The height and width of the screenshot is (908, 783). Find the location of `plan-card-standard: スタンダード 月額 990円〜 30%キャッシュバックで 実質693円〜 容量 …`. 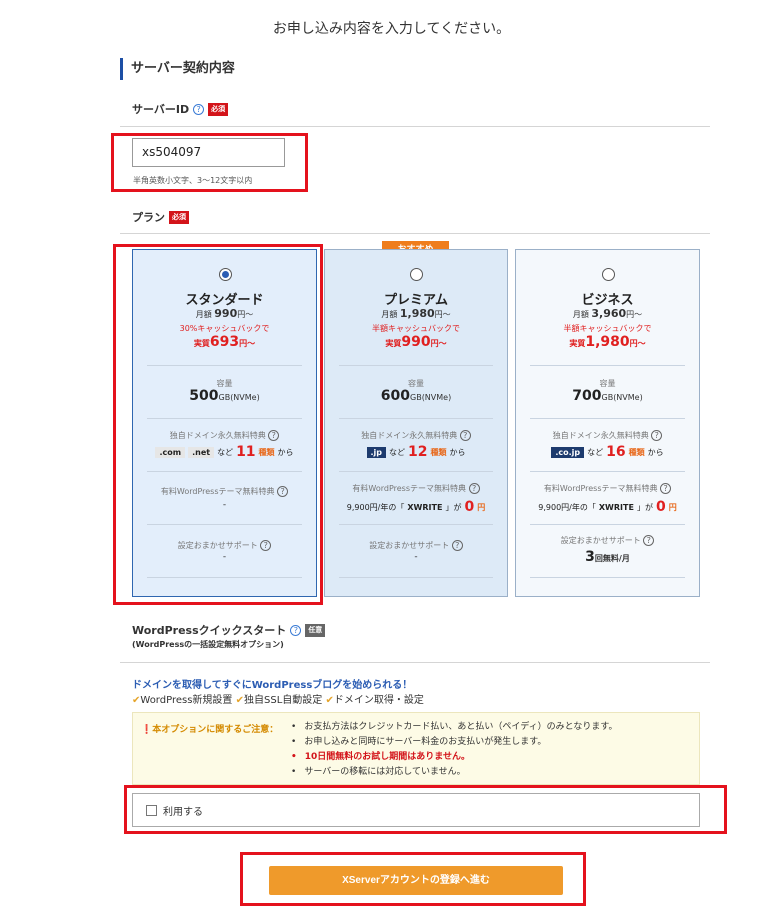

plan-card-standard: スタンダード 月額 990円〜 30%キャッシュバックで 実質693円〜 容量 … is located at coordinates (224, 423).